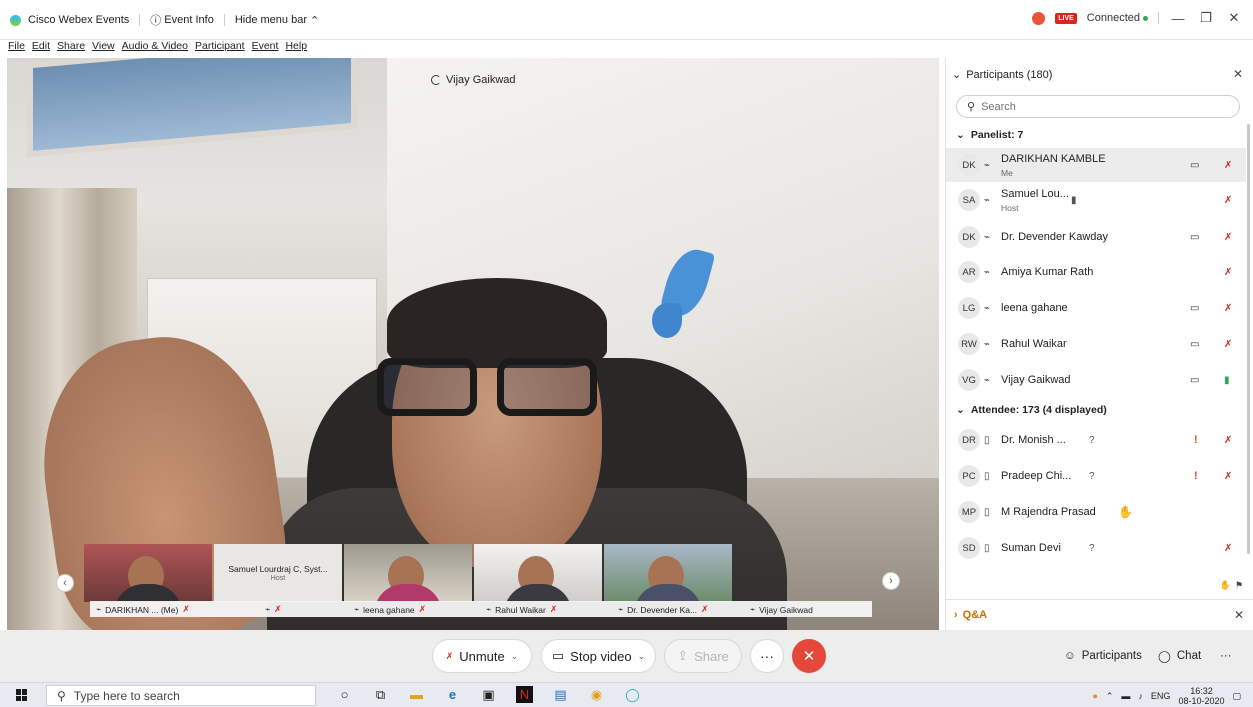 This screenshot has height=707, width=1253. Describe the element at coordinates (1096, 200) in the screenshot. I see `participant-row: SA ⌁ Samuel Lou... Host ▮ ✗` at that location.